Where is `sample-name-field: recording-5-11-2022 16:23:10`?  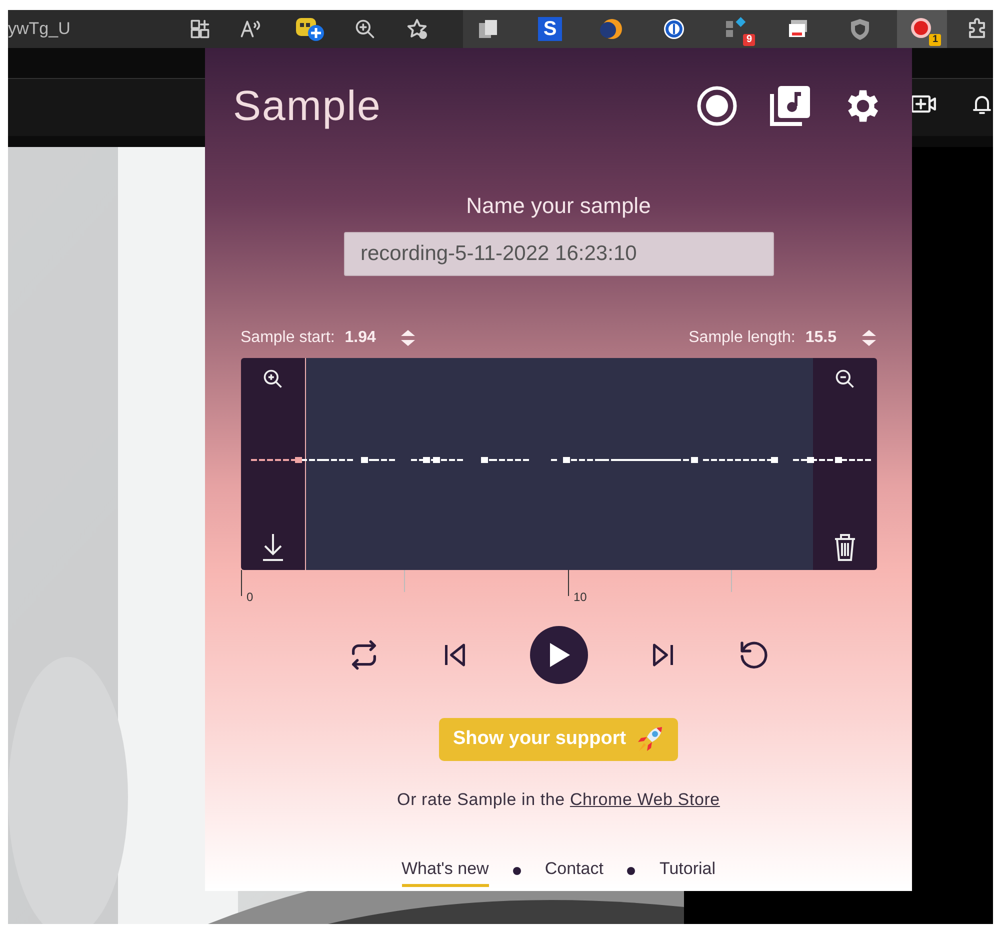
sample-name-field: recording-5-11-2022 16:23:10 is located at coordinates (559, 254).